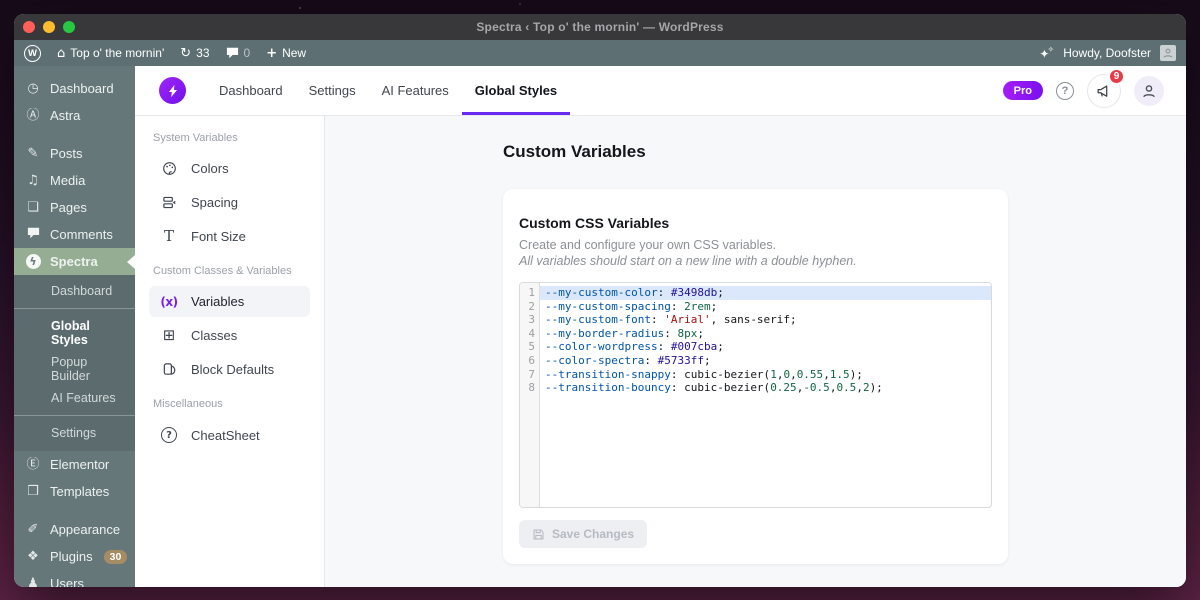 This screenshot has height=600, width=1200. I want to click on tab-dashboard: Dashboard, so click(251, 90).